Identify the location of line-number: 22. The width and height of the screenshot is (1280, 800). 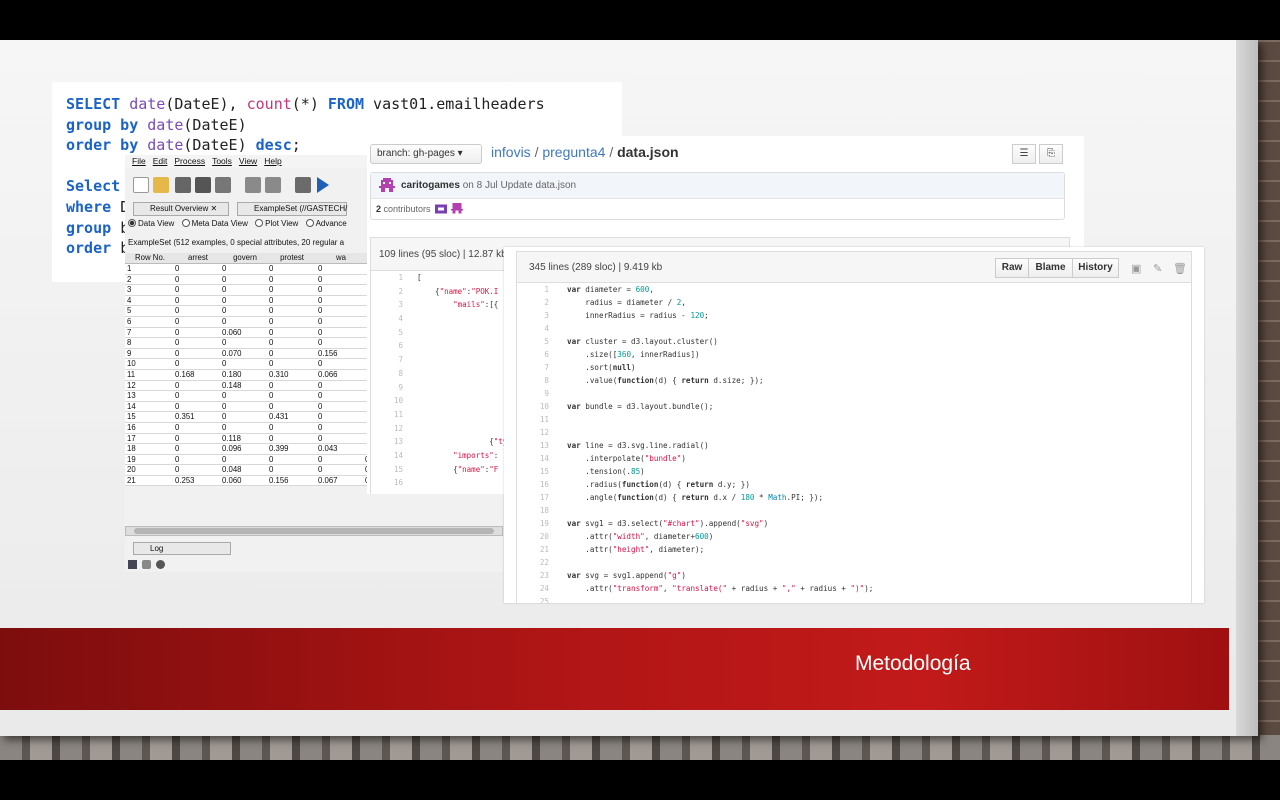
(533, 562).